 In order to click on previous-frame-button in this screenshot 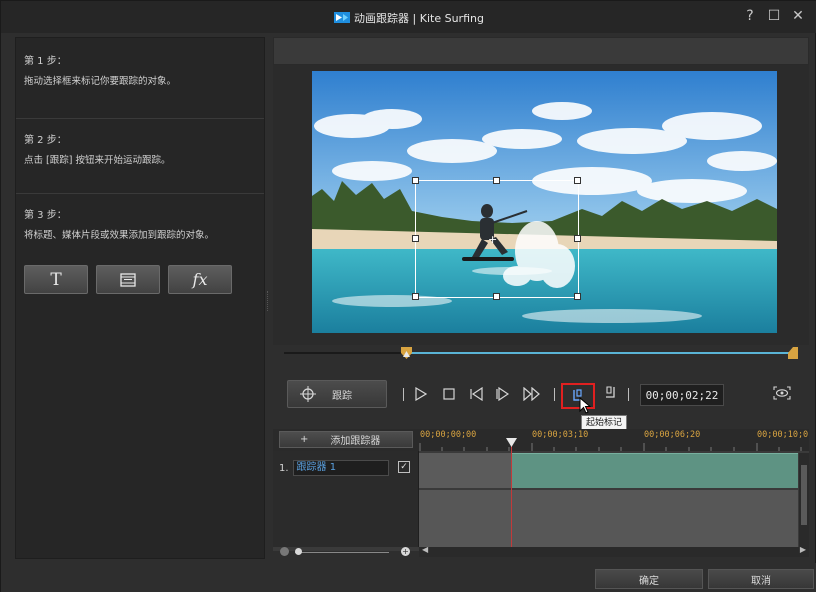, I will do `click(476, 394)`.